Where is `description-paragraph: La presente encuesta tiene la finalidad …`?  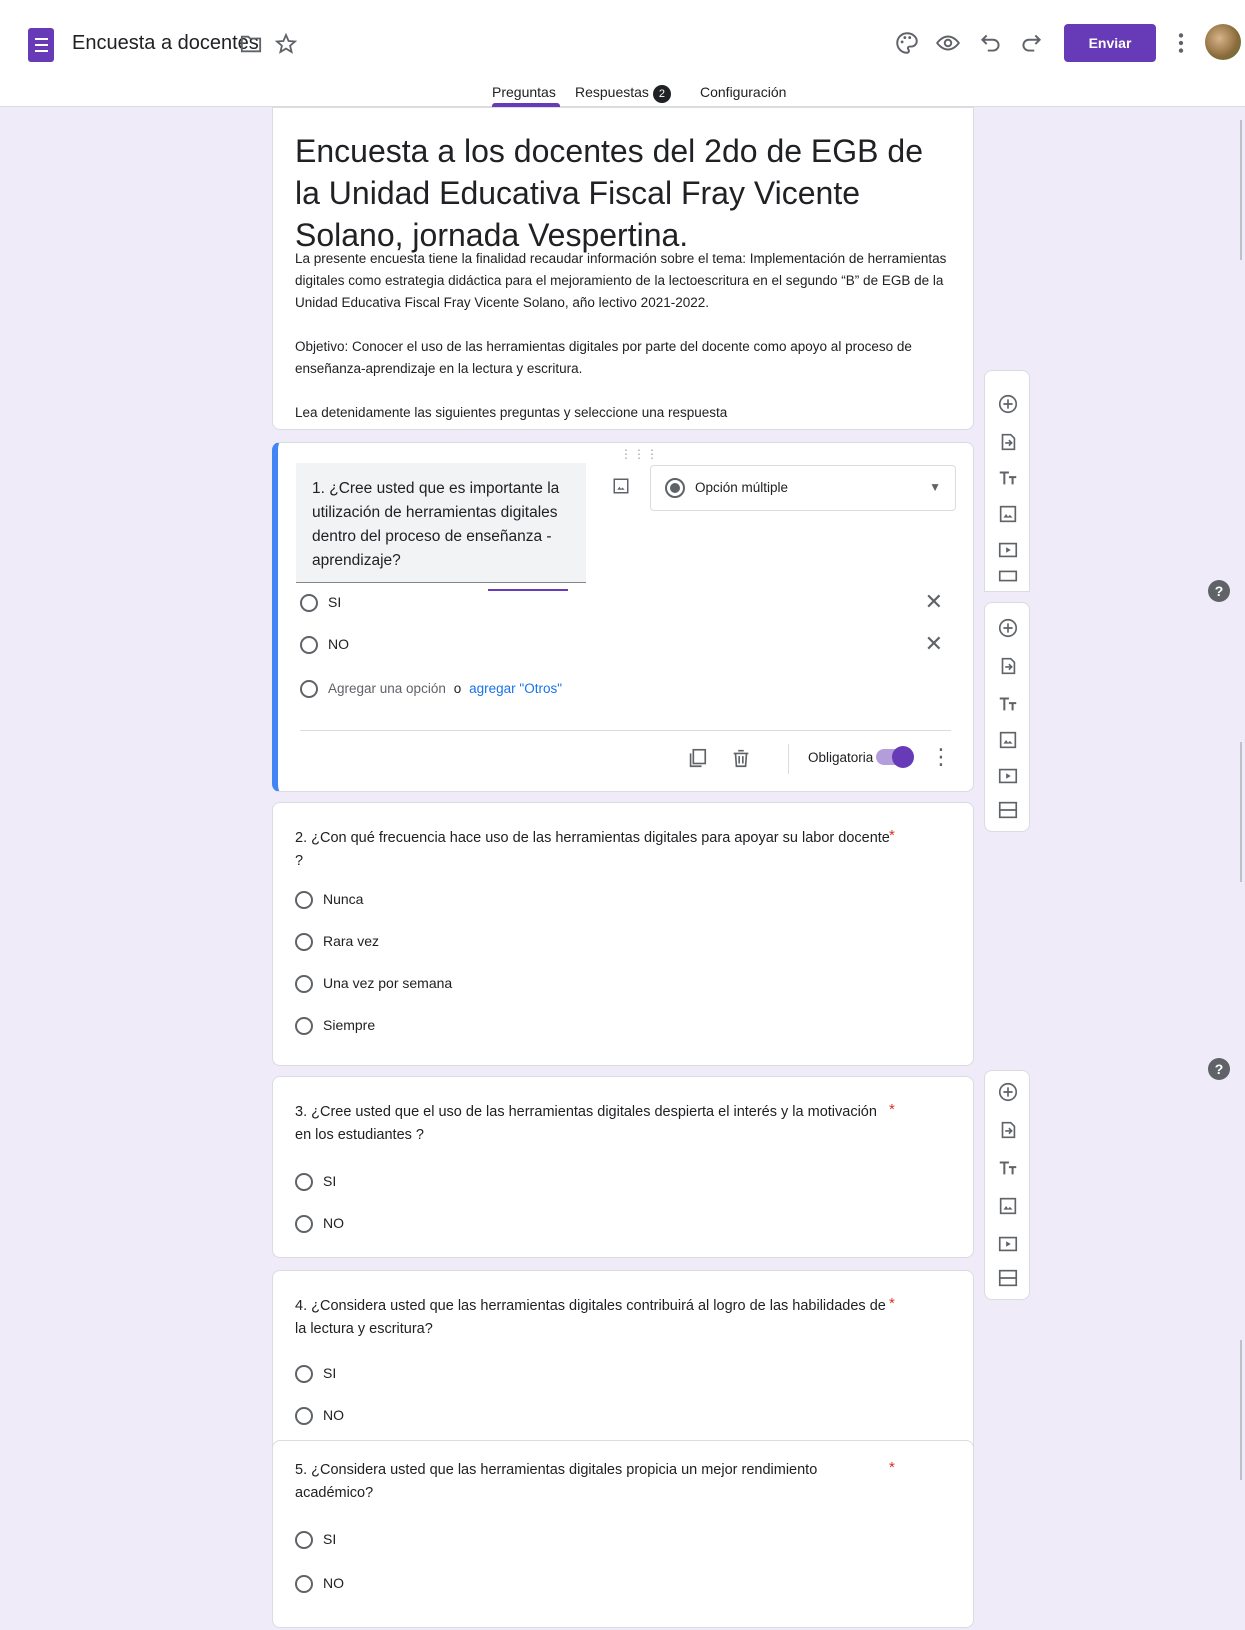
description-paragraph: La presente encuesta tiene la finalidad … is located at coordinates (621, 280).